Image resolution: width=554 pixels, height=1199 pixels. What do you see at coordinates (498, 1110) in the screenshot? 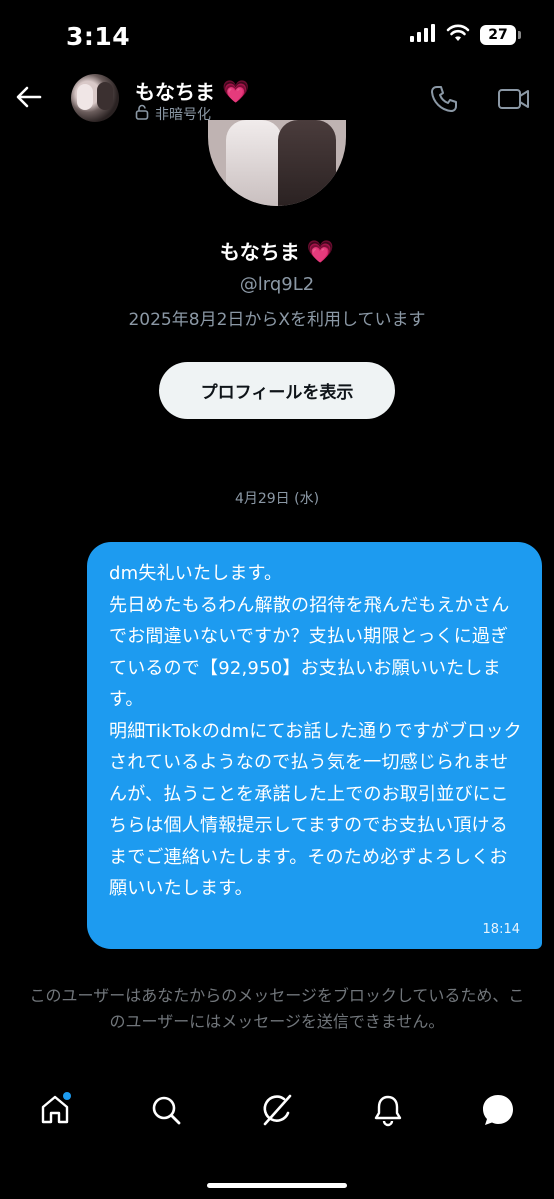
I see `messages-icon` at bounding box center [498, 1110].